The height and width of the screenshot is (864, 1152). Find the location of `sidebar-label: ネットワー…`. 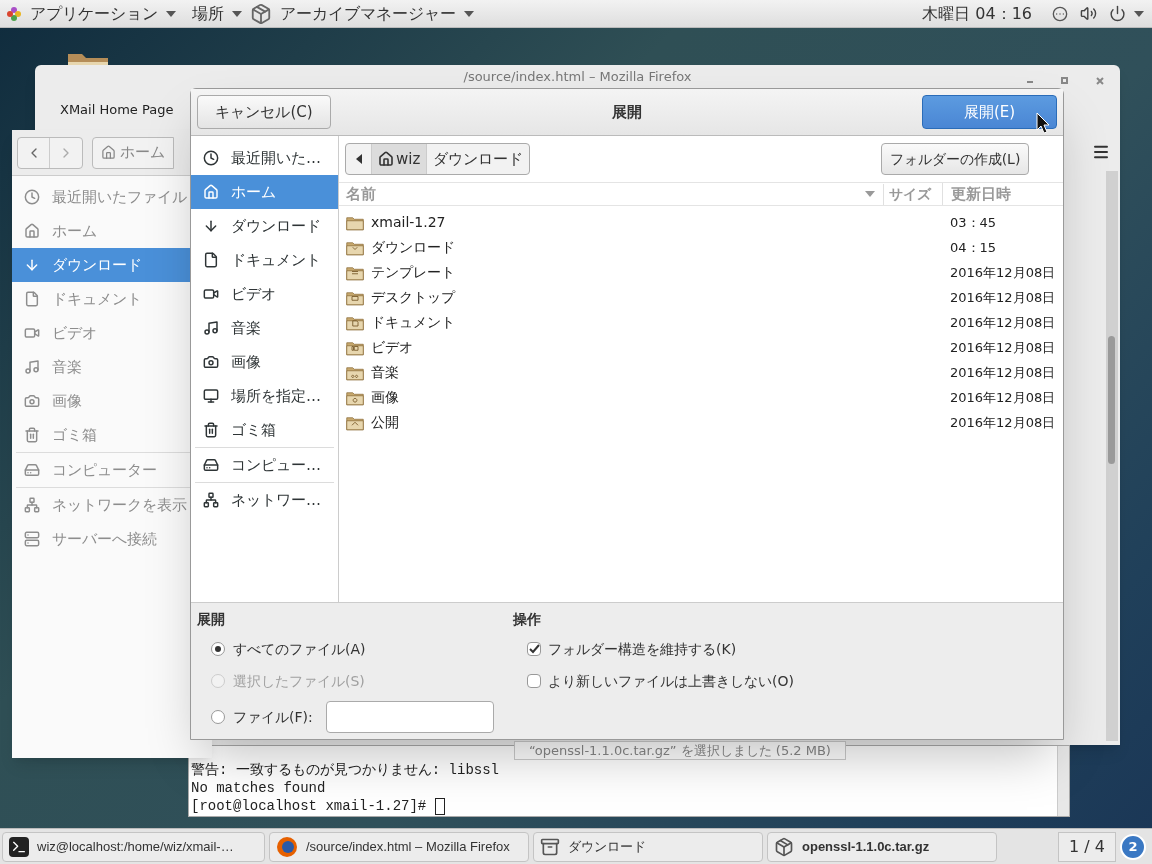

sidebar-label: ネットワー… is located at coordinates (276, 500).